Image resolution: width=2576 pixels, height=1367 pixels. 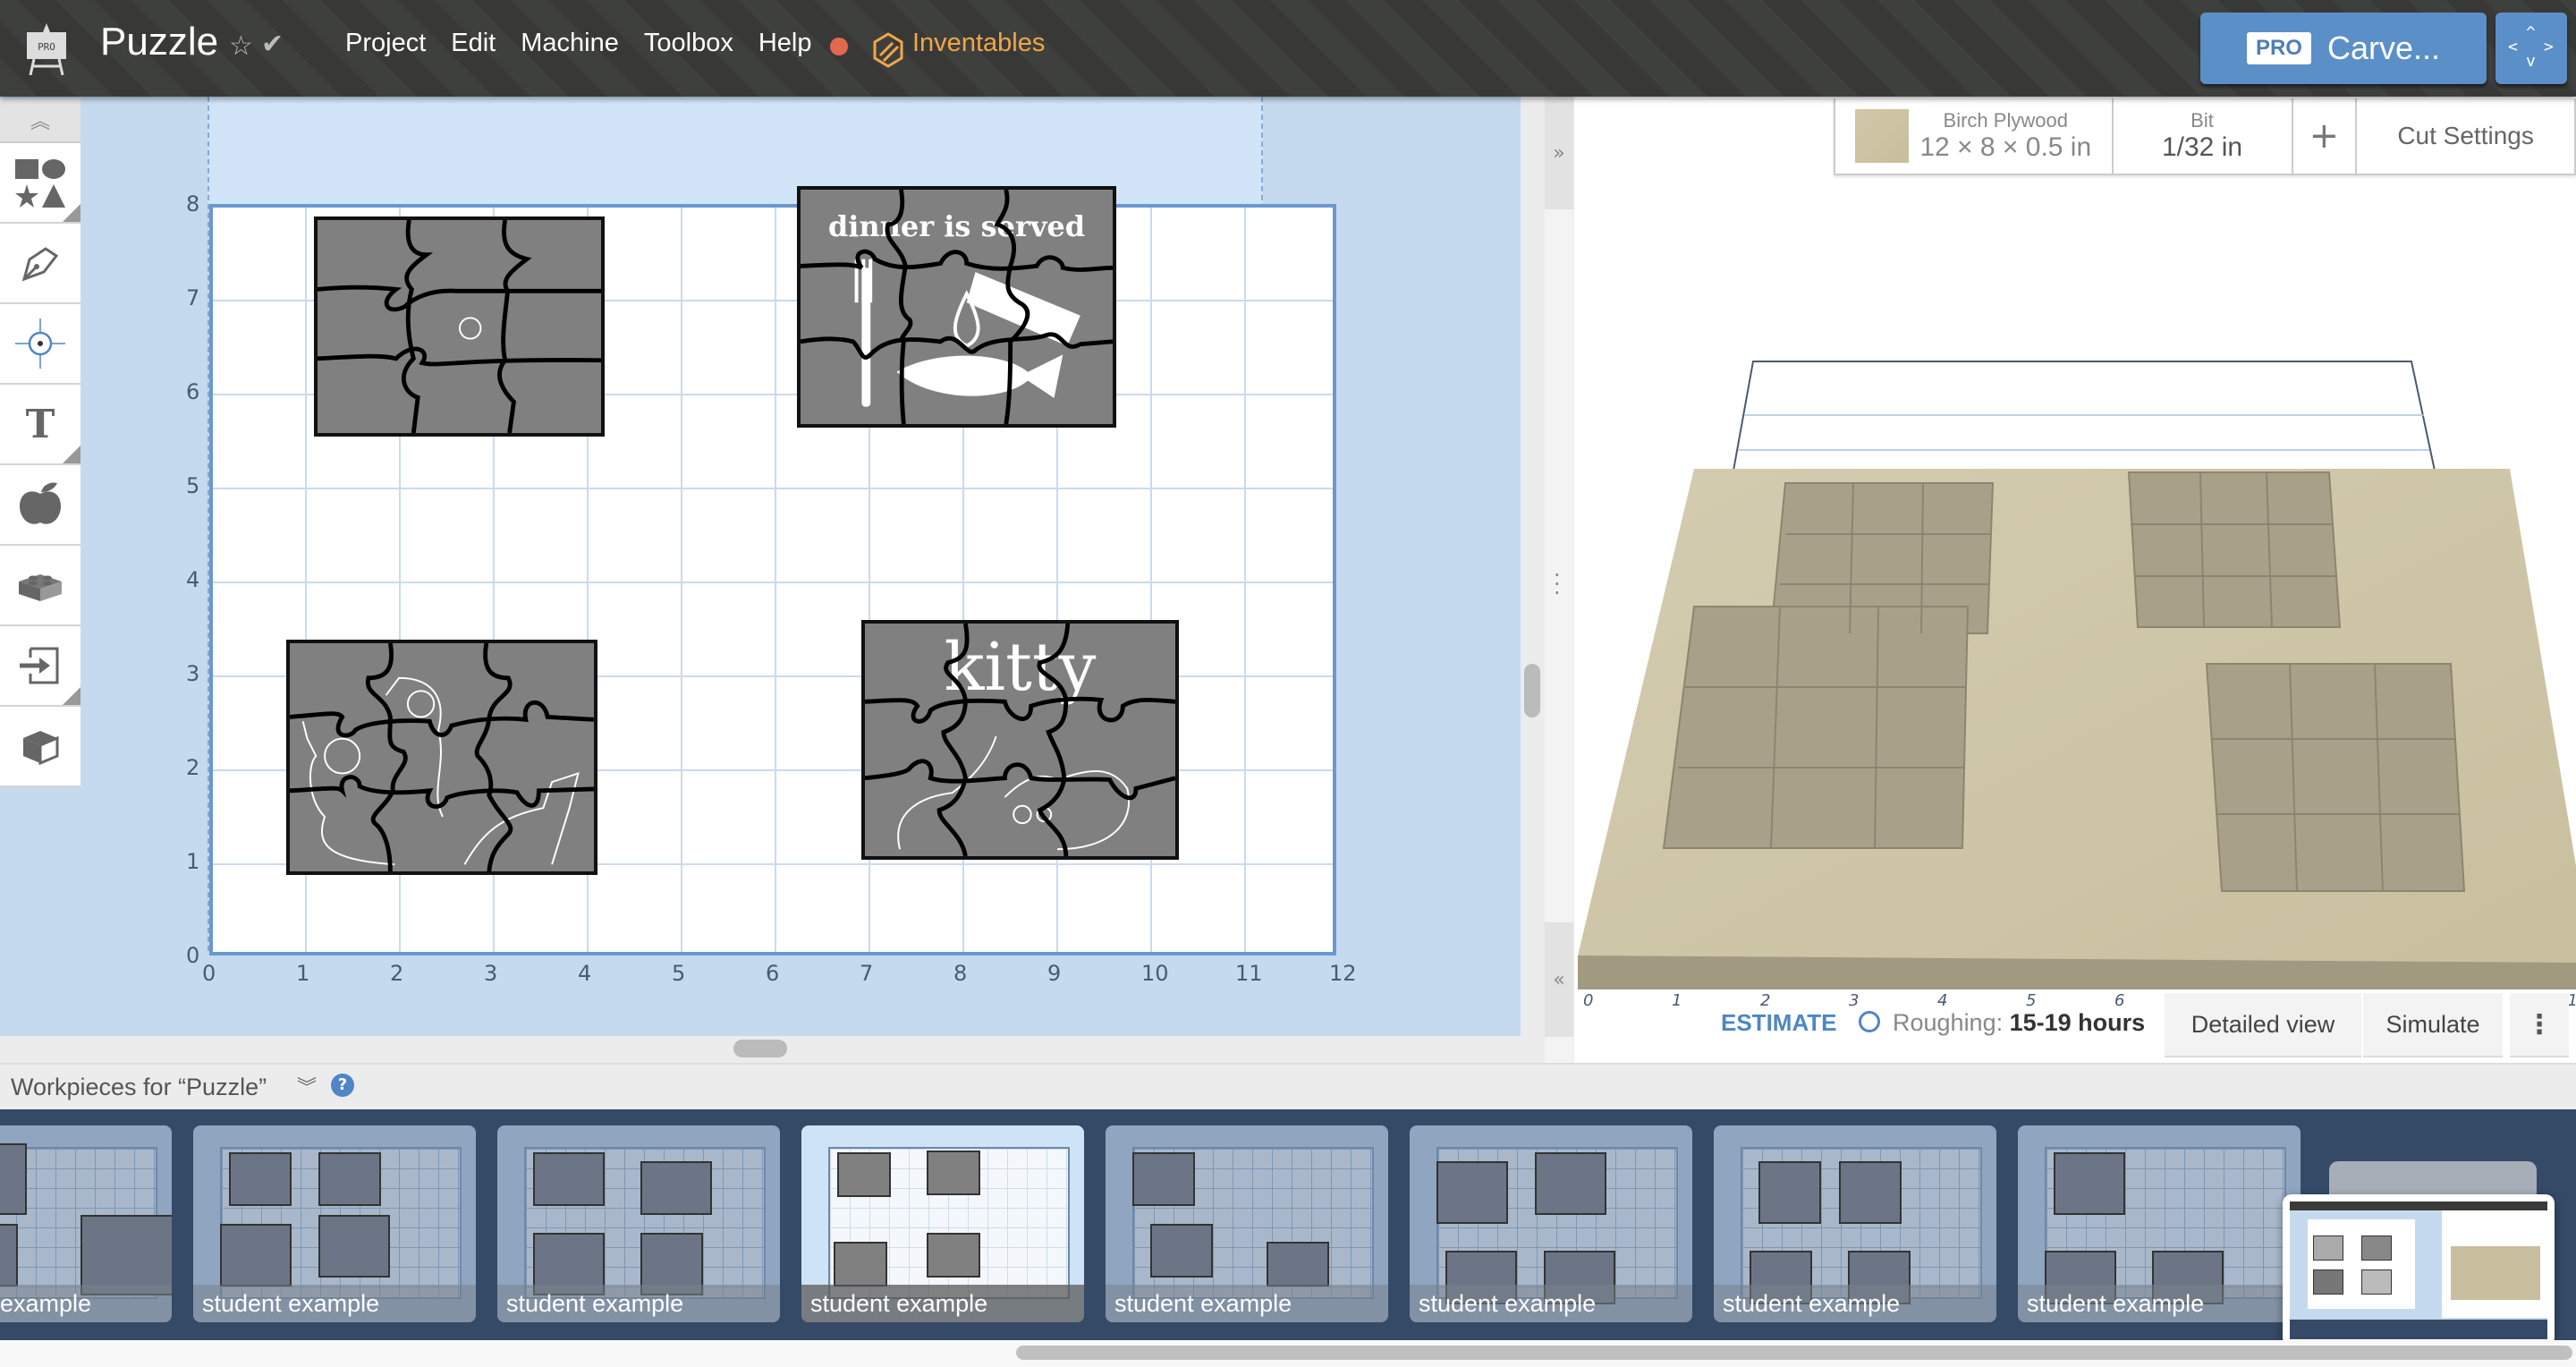 What do you see at coordinates (2077, 1022) in the screenshot?
I see `roughing-value: 15-19 hours` at bounding box center [2077, 1022].